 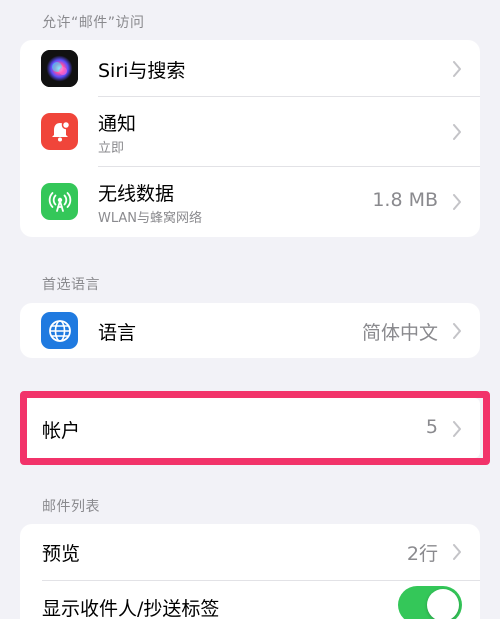 What do you see at coordinates (131, 608) in the screenshot?
I see `show-to-cc-title: 显示收件人/抄送标签` at bounding box center [131, 608].